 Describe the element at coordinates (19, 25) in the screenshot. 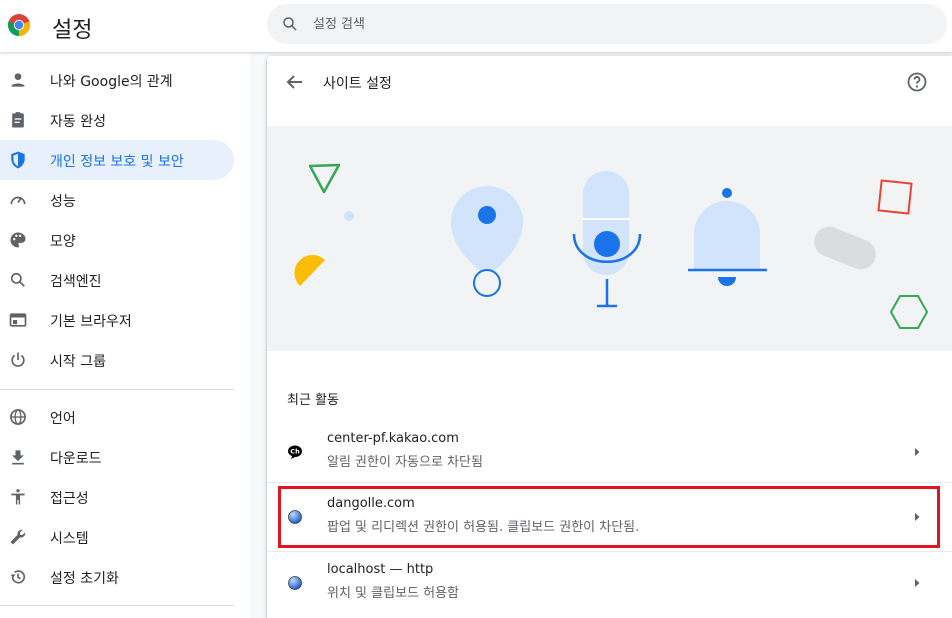

I see `chrome-logo-icon` at that location.